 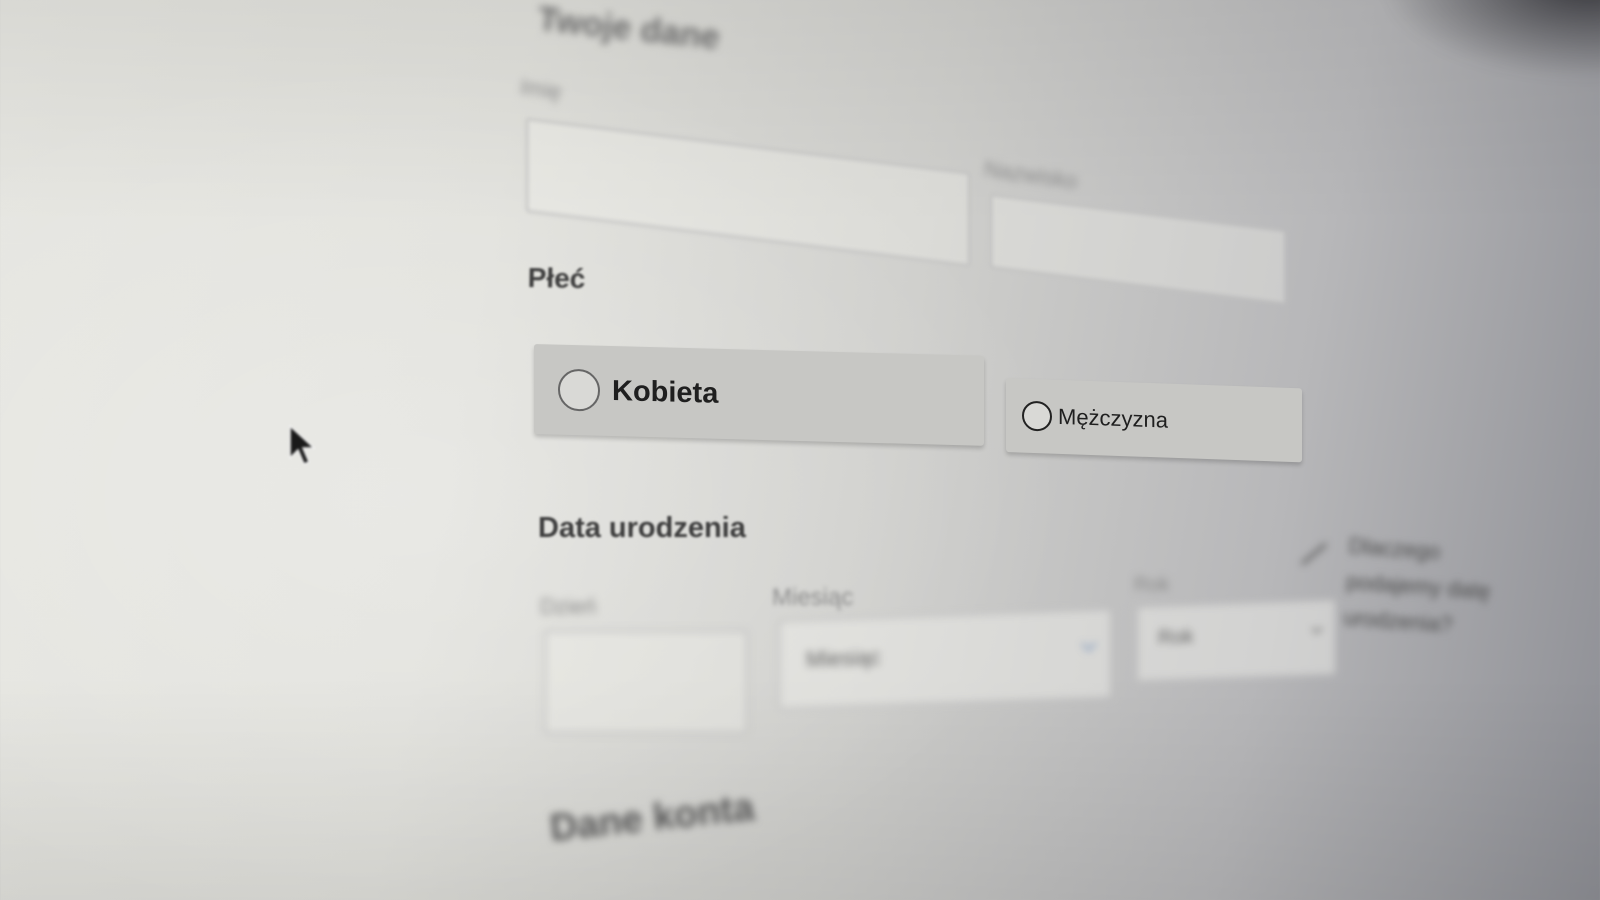 I want to click on first-name-label: Imię, so click(x=541, y=89).